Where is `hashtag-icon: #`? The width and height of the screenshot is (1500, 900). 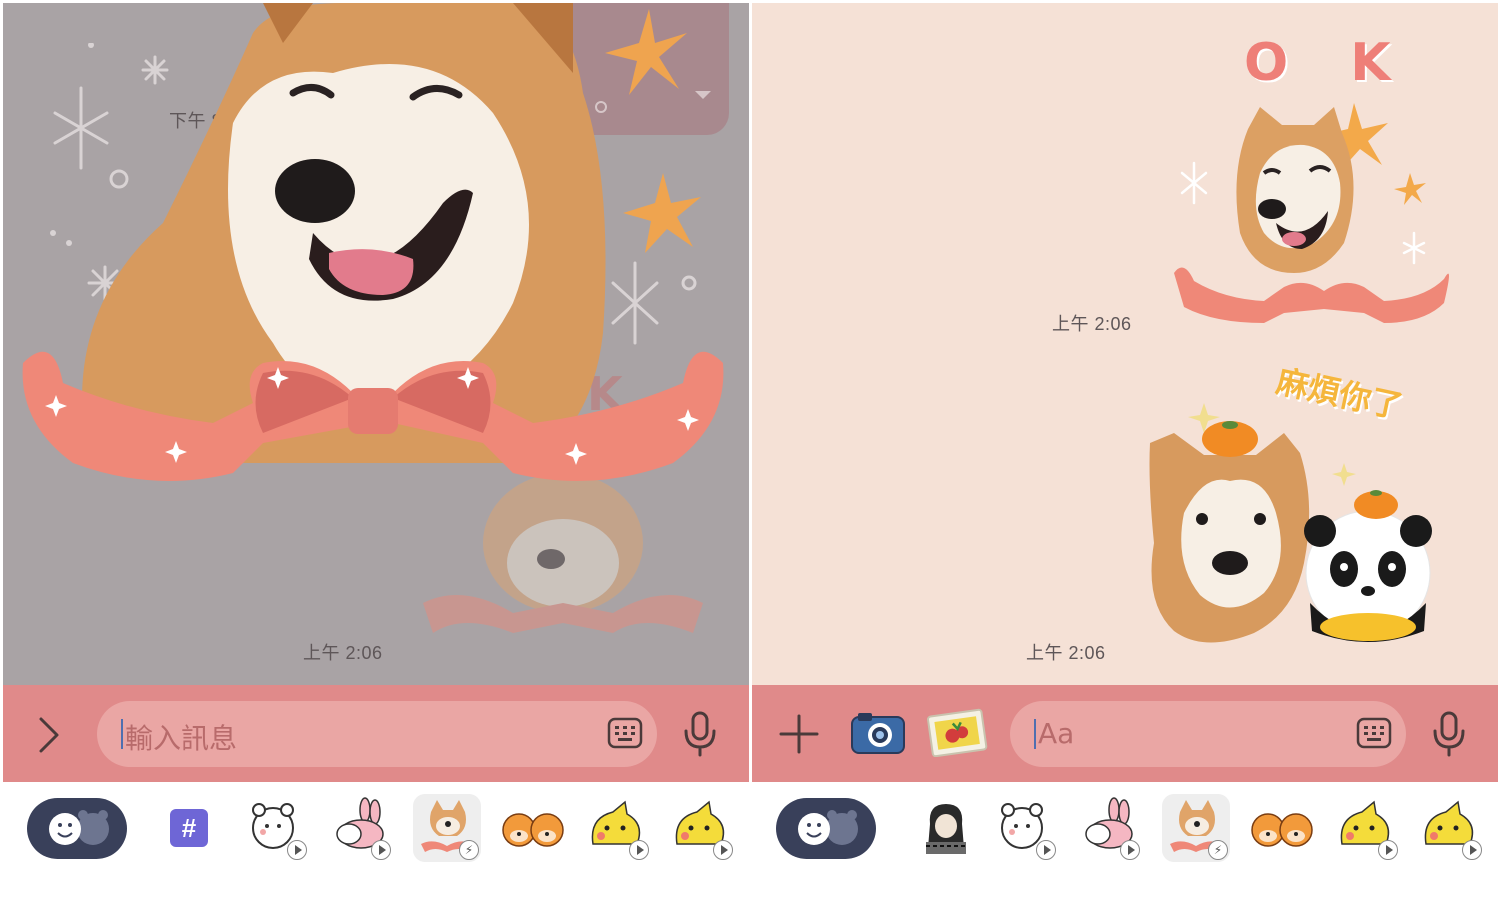
hashtag-icon: # is located at coordinates (189, 828).